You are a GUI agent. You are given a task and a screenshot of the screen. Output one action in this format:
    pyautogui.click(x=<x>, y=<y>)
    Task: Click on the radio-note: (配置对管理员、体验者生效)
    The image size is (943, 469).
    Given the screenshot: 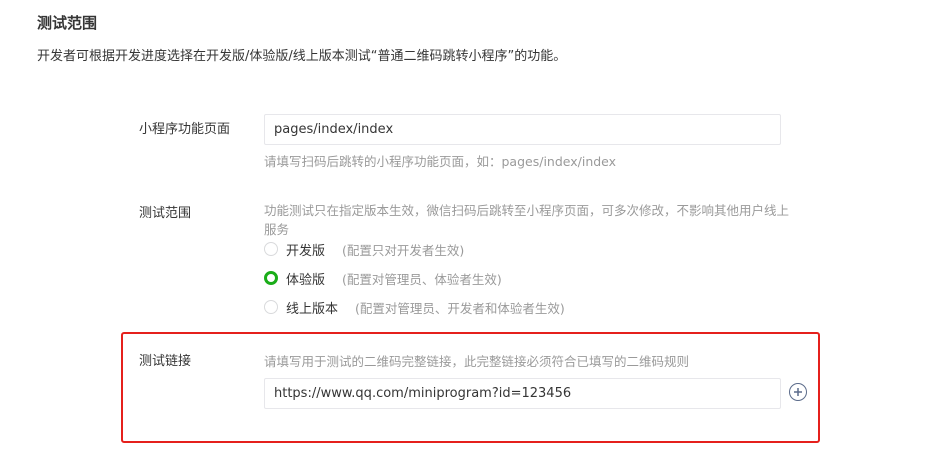 What is the action you would take?
    pyautogui.click(x=422, y=279)
    